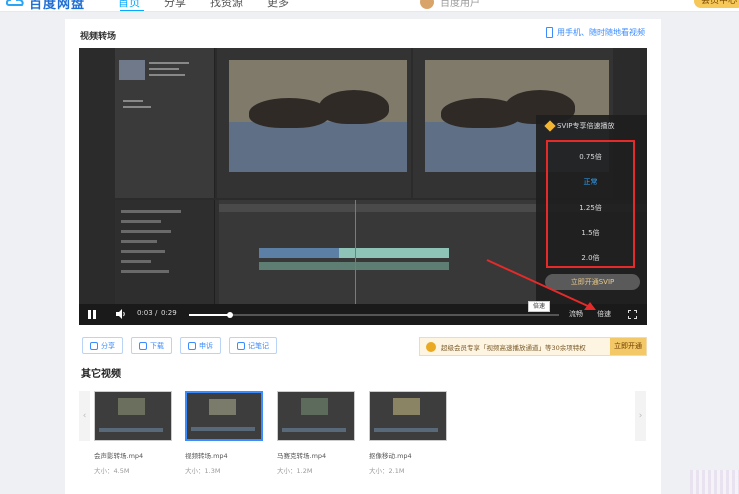 The image size is (739, 494). Describe the element at coordinates (460, 4) in the screenshot. I see `username: 百度用户` at that location.